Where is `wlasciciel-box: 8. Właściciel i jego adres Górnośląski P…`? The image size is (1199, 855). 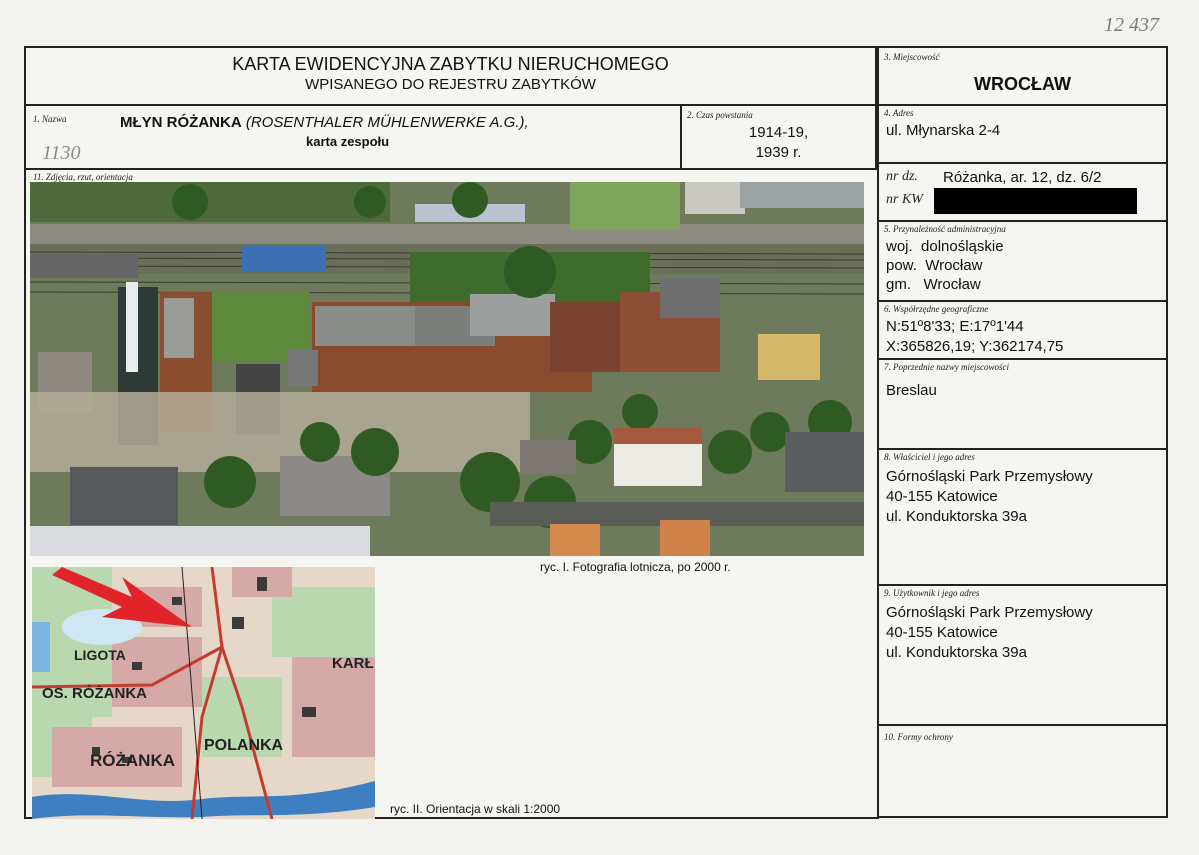 wlasciciel-box: 8. Właściciel i jego adres Górnośląski P… is located at coordinates (1022, 517).